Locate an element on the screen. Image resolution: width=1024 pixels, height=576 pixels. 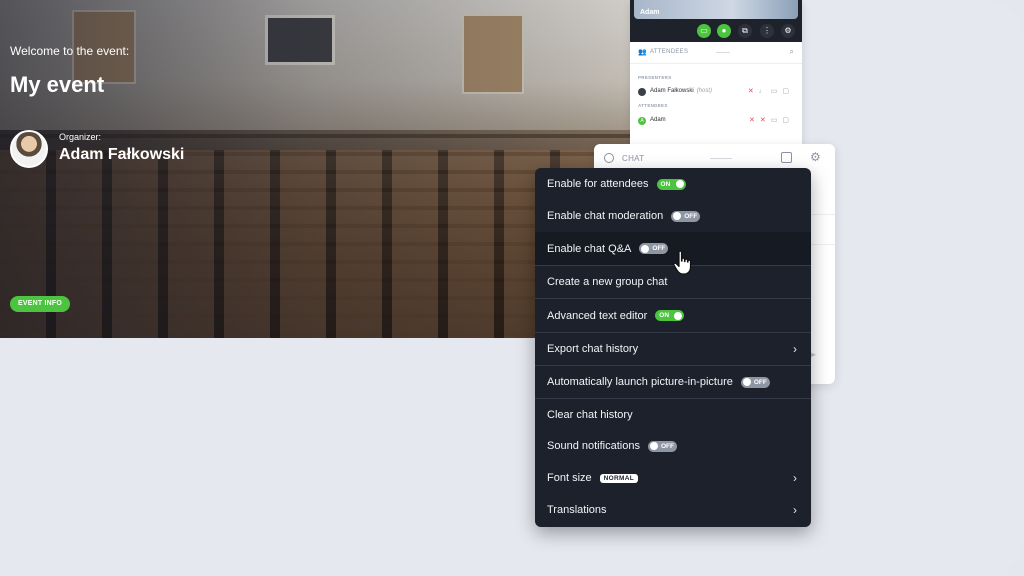
menu-item-enable-chat-moderation: Enable chat moderation OFF is located at coordinates (673, 216).